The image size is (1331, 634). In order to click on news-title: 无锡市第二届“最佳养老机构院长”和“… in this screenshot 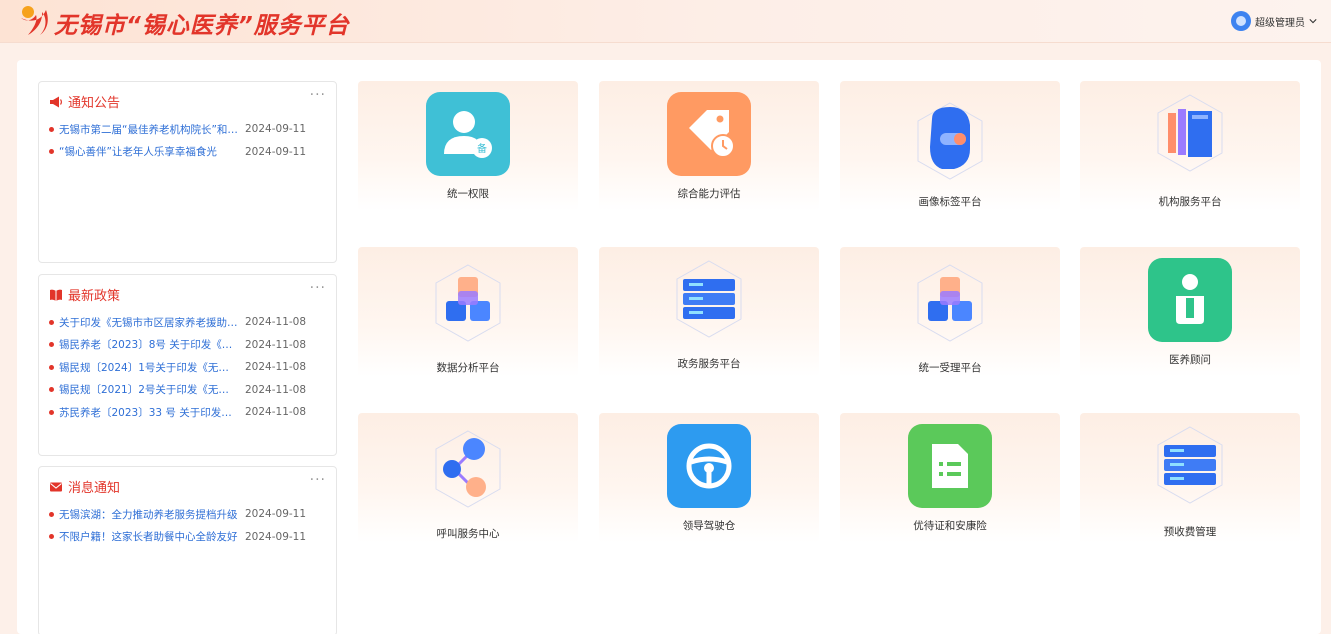, I will do `click(149, 129)`.